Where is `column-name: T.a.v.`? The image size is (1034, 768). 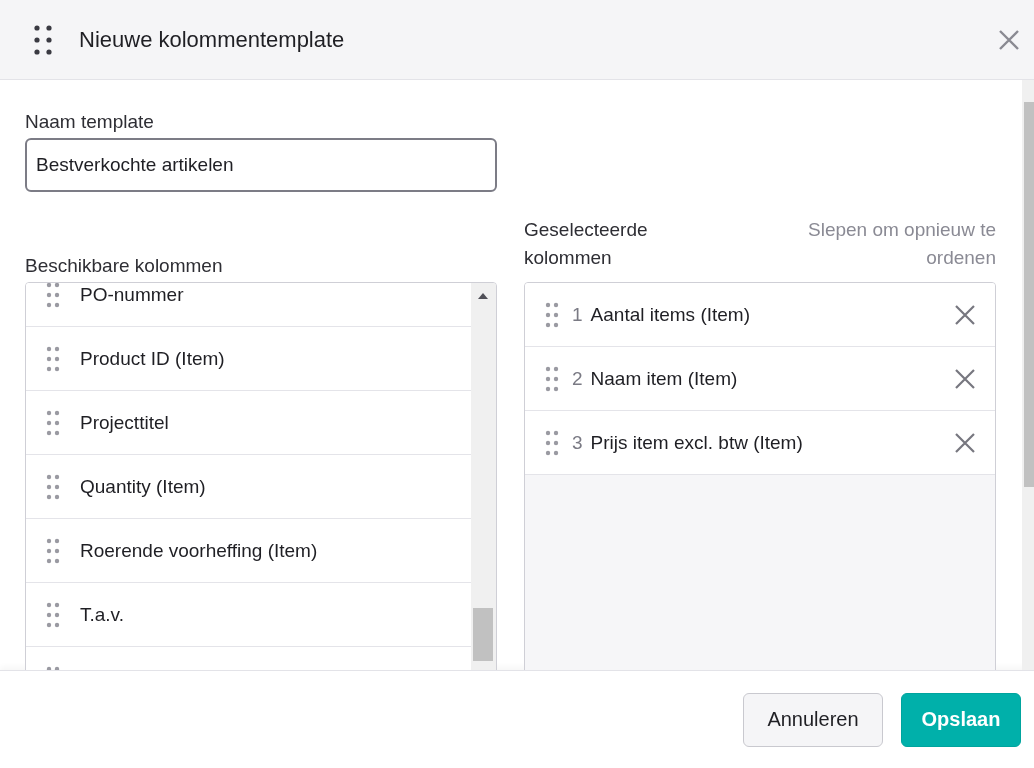 column-name: T.a.v. is located at coordinates (102, 614).